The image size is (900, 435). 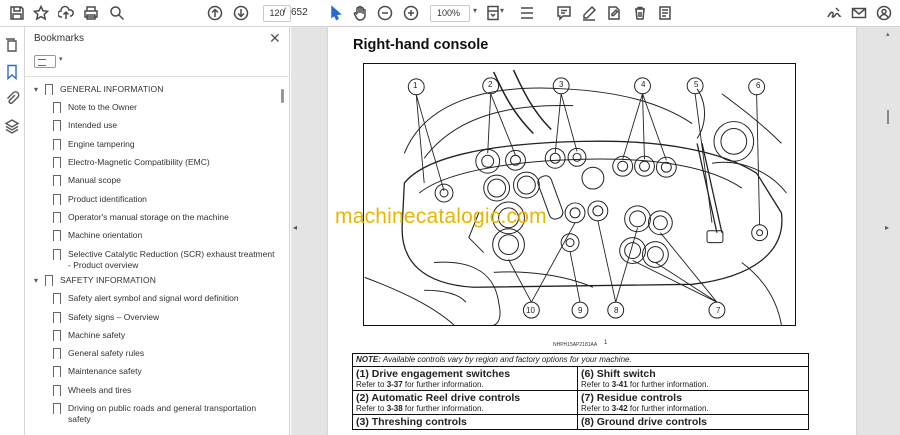 I want to click on page-down-icon, so click(x=241, y=13).